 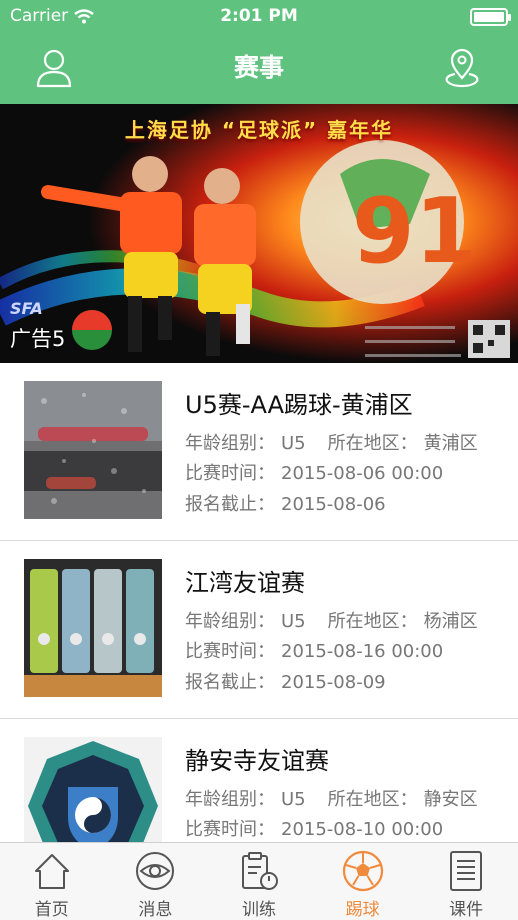 I want to click on tab-play-soccer: 踢球, so click(x=363, y=881).